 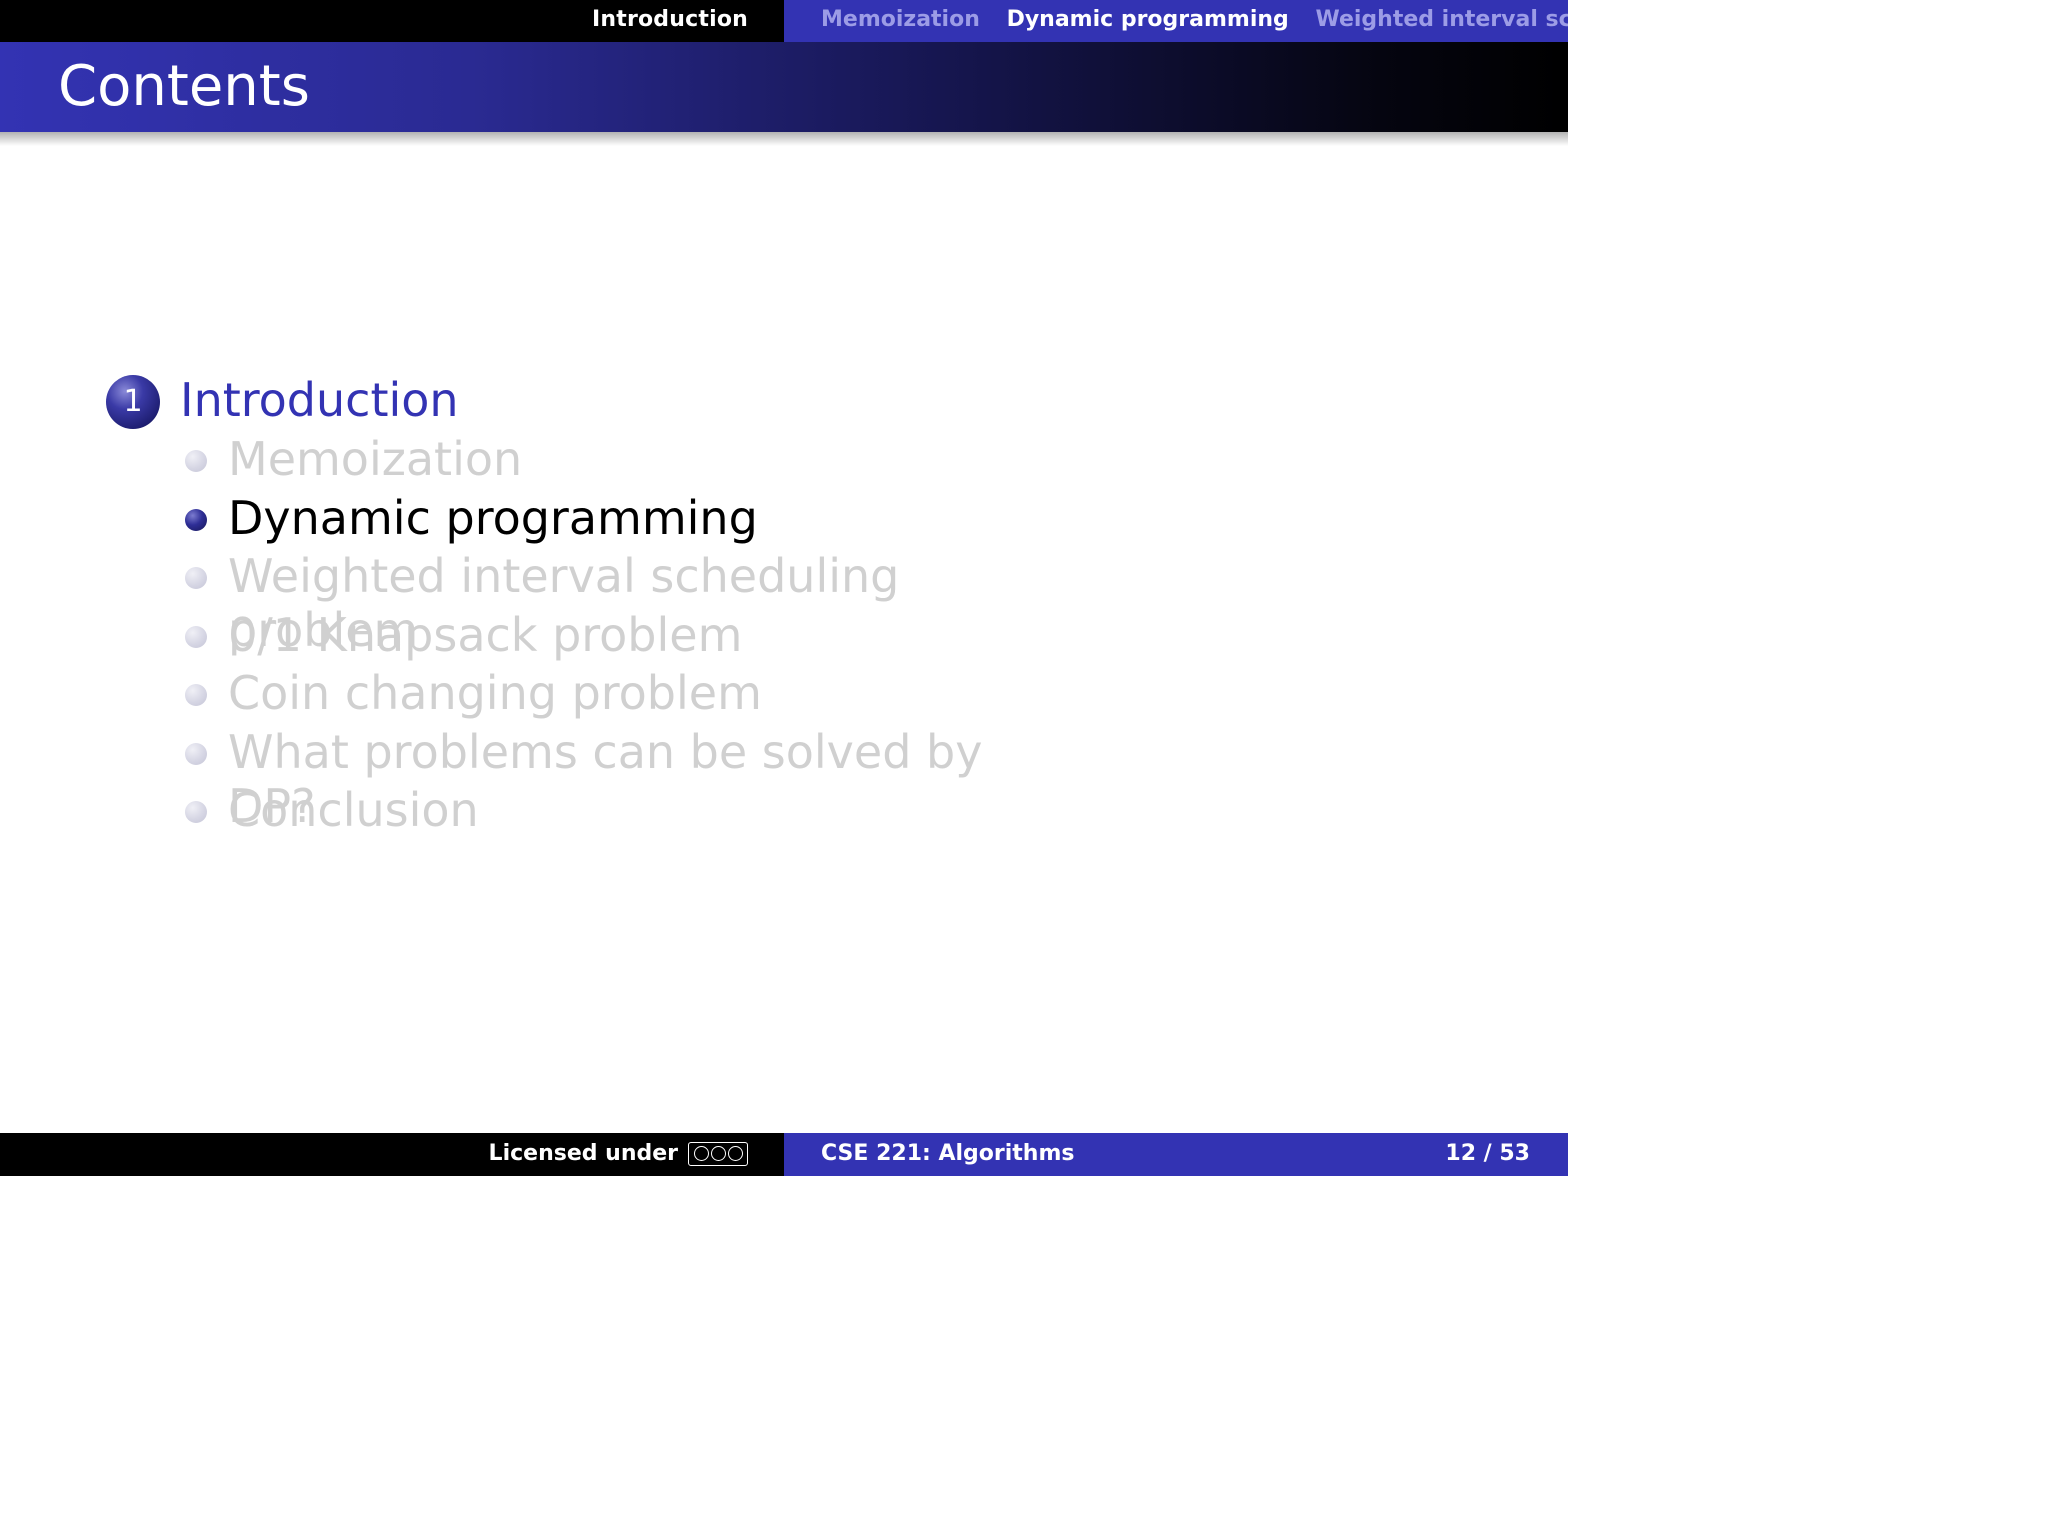 What do you see at coordinates (375, 459) in the screenshot?
I see `toc-item-label: Memoization` at bounding box center [375, 459].